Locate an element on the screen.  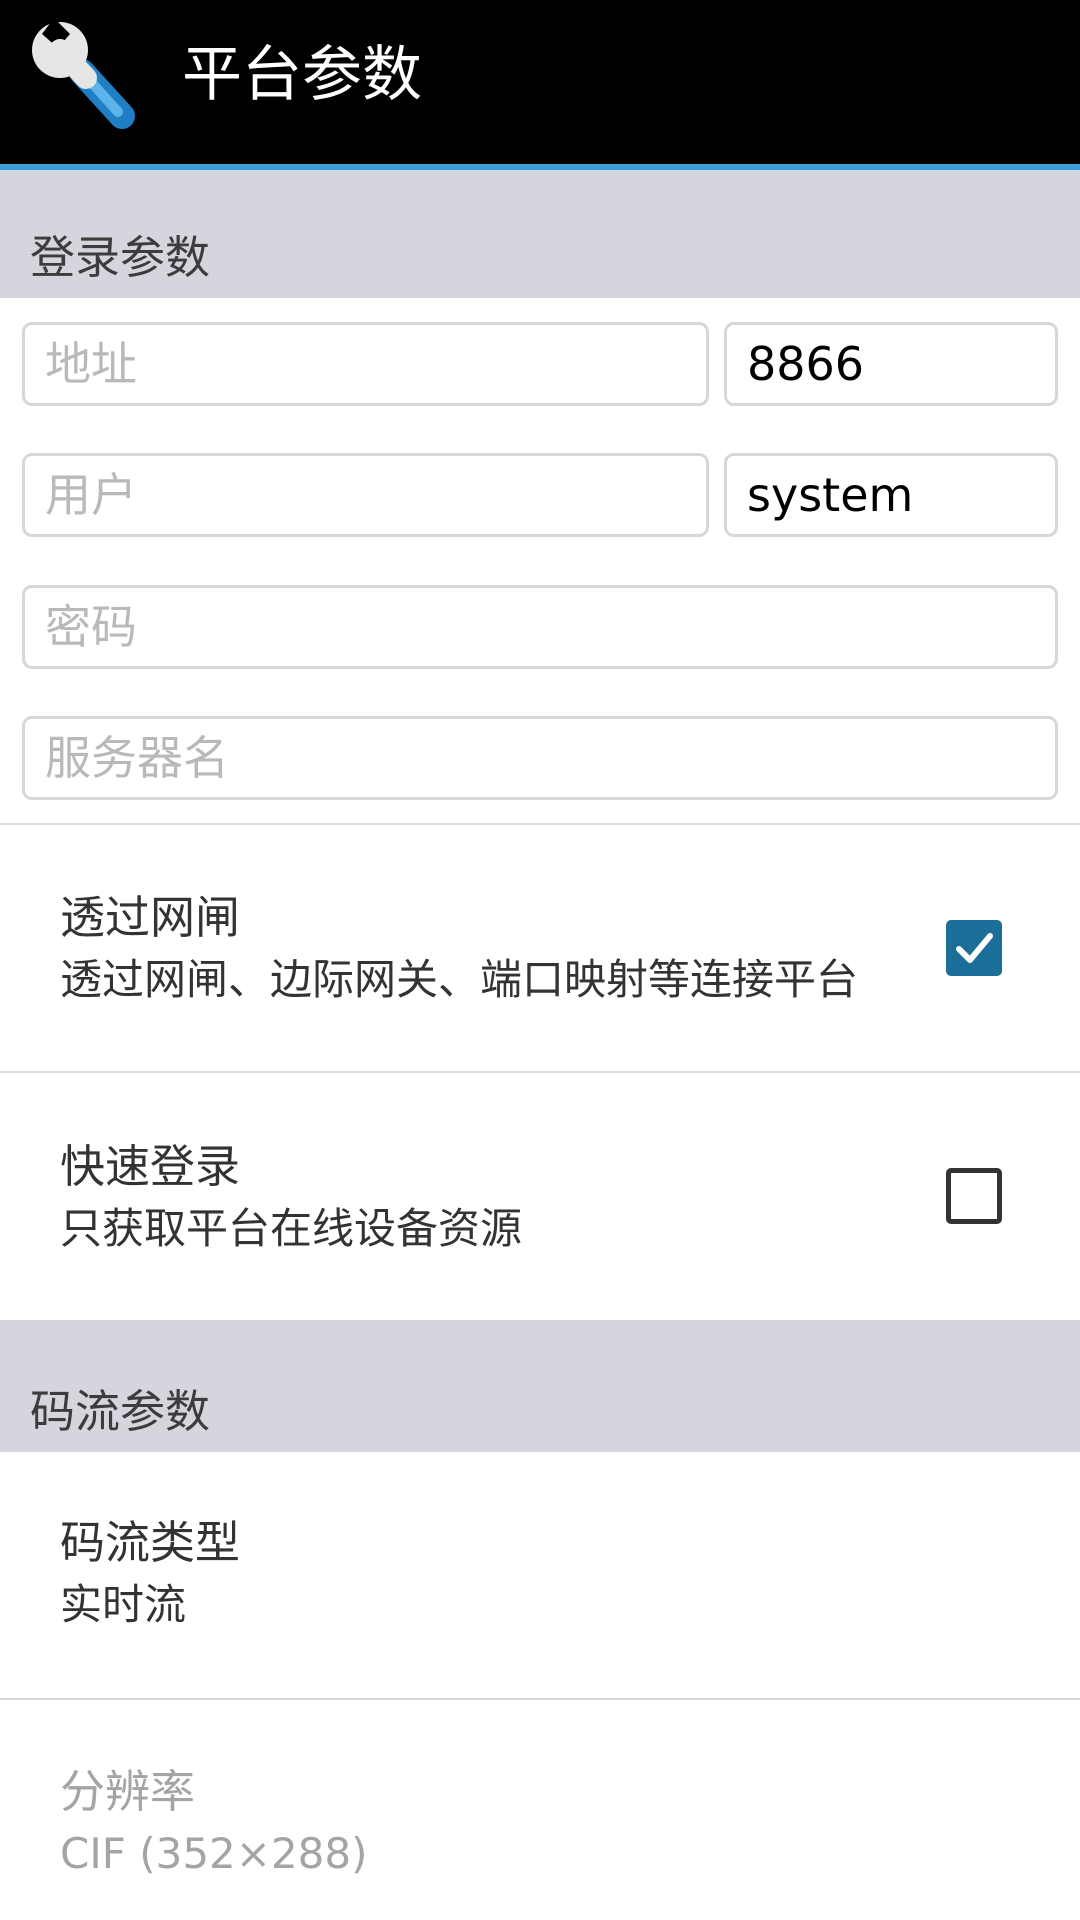
password-input: 密码 is located at coordinates (540, 627).